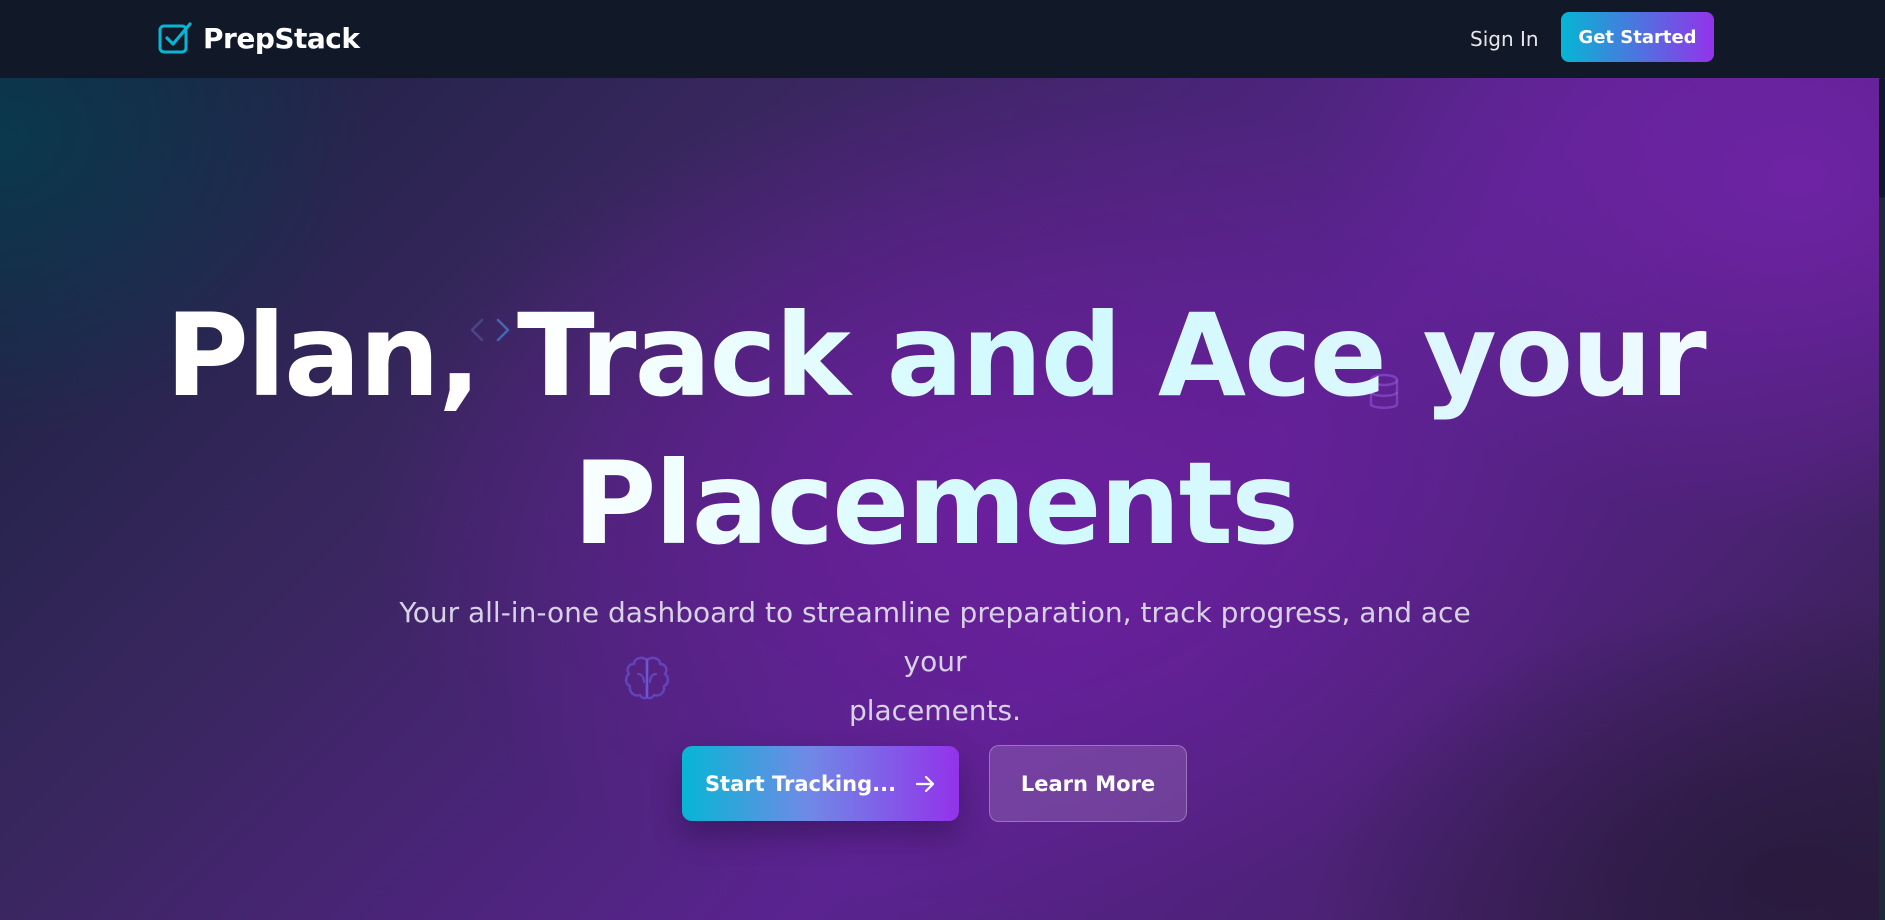  Describe the element at coordinates (1088, 783) in the screenshot. I see `learn-more-button: Learn More` at that location.